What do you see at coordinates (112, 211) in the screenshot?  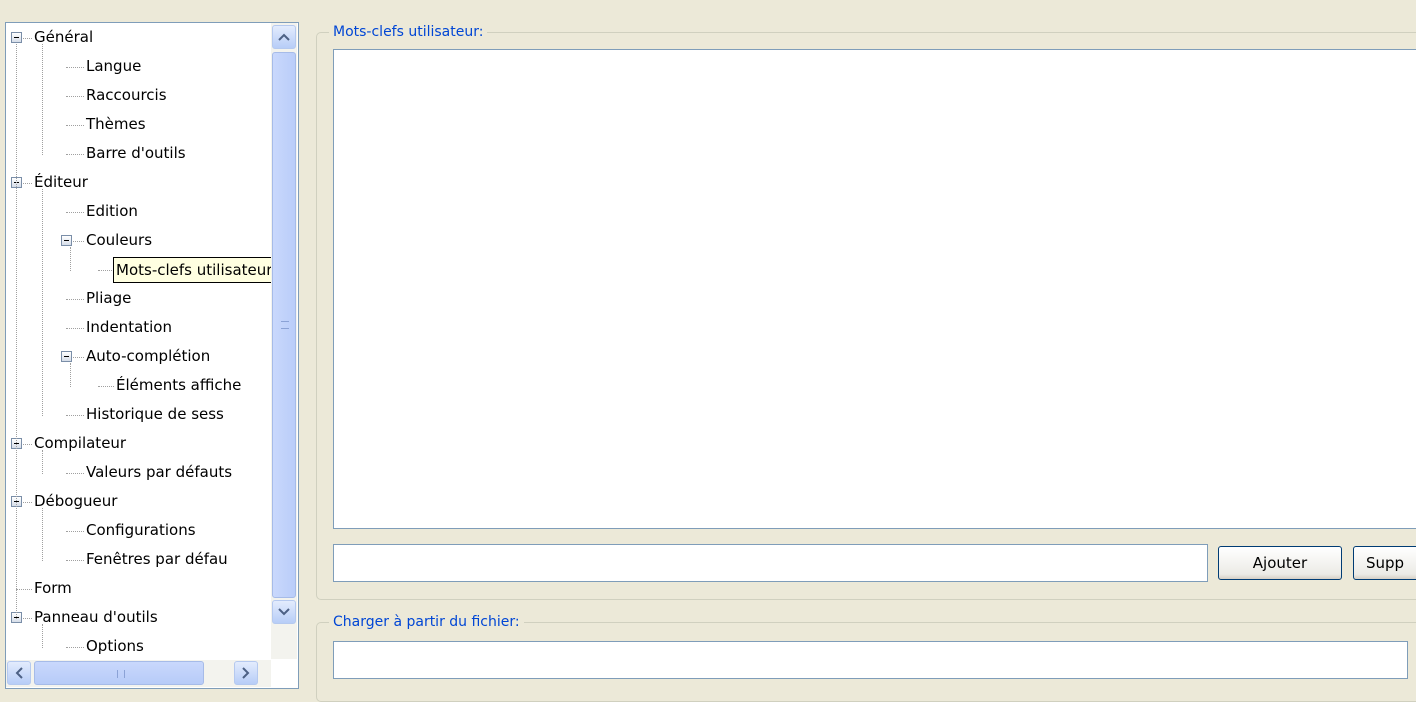 I see `tree-item-label: Edition` at bounding box center [112, 211].